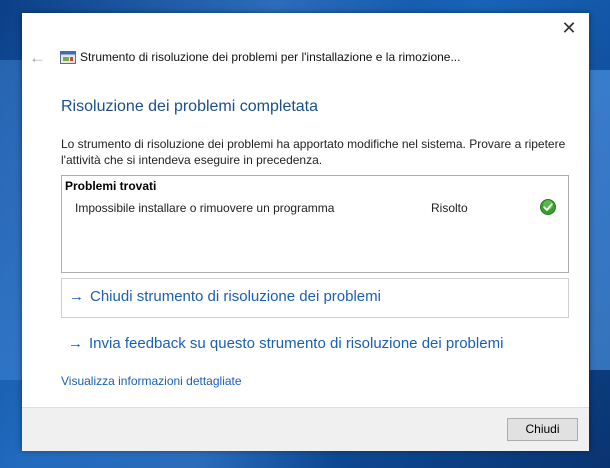 This screenshot has width=610, height=468. Describe the element at coordinates (305, 28) in the screenshot. I see `title-bar: ✕` at that location.